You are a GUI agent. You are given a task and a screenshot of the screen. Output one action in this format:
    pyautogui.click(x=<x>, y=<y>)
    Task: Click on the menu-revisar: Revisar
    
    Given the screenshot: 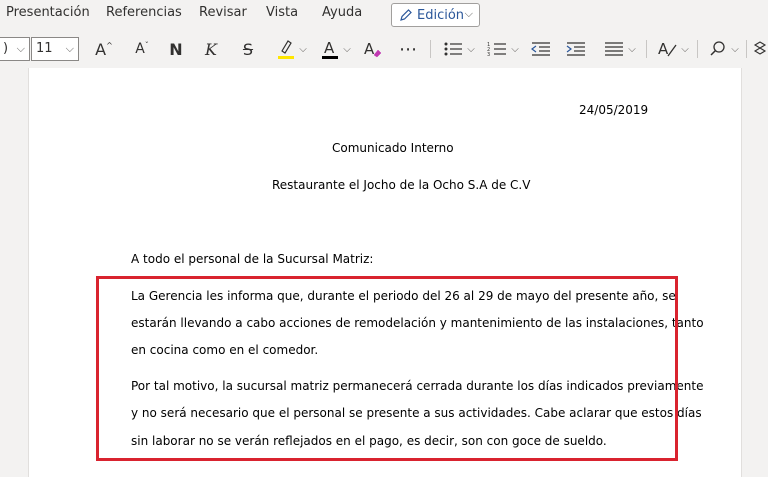 What is the action you would take?
    pyautogui.click(x=223, y=12)
    